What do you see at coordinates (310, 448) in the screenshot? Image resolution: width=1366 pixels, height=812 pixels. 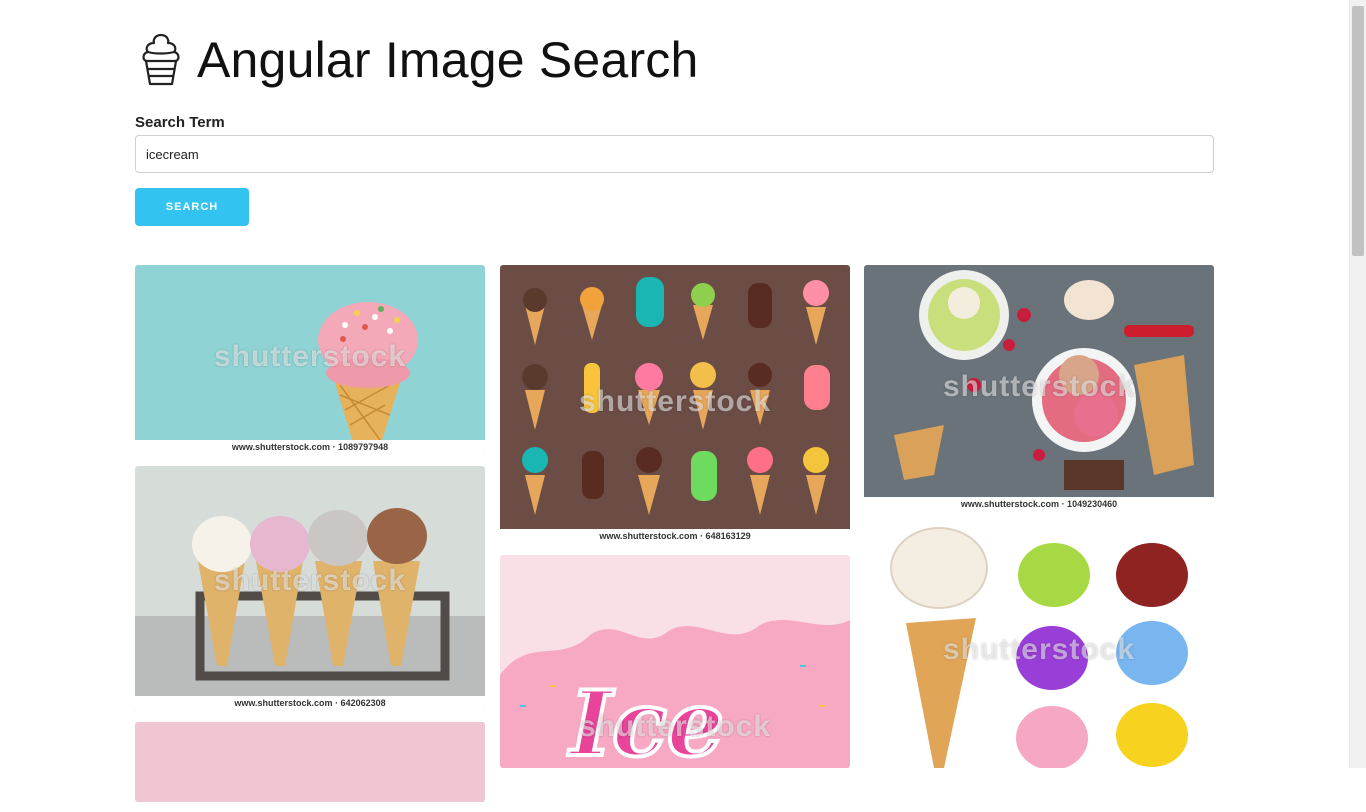 I see `image-caption: www.shutterstock.com · 1089797948` at bounding box center [310, 448].